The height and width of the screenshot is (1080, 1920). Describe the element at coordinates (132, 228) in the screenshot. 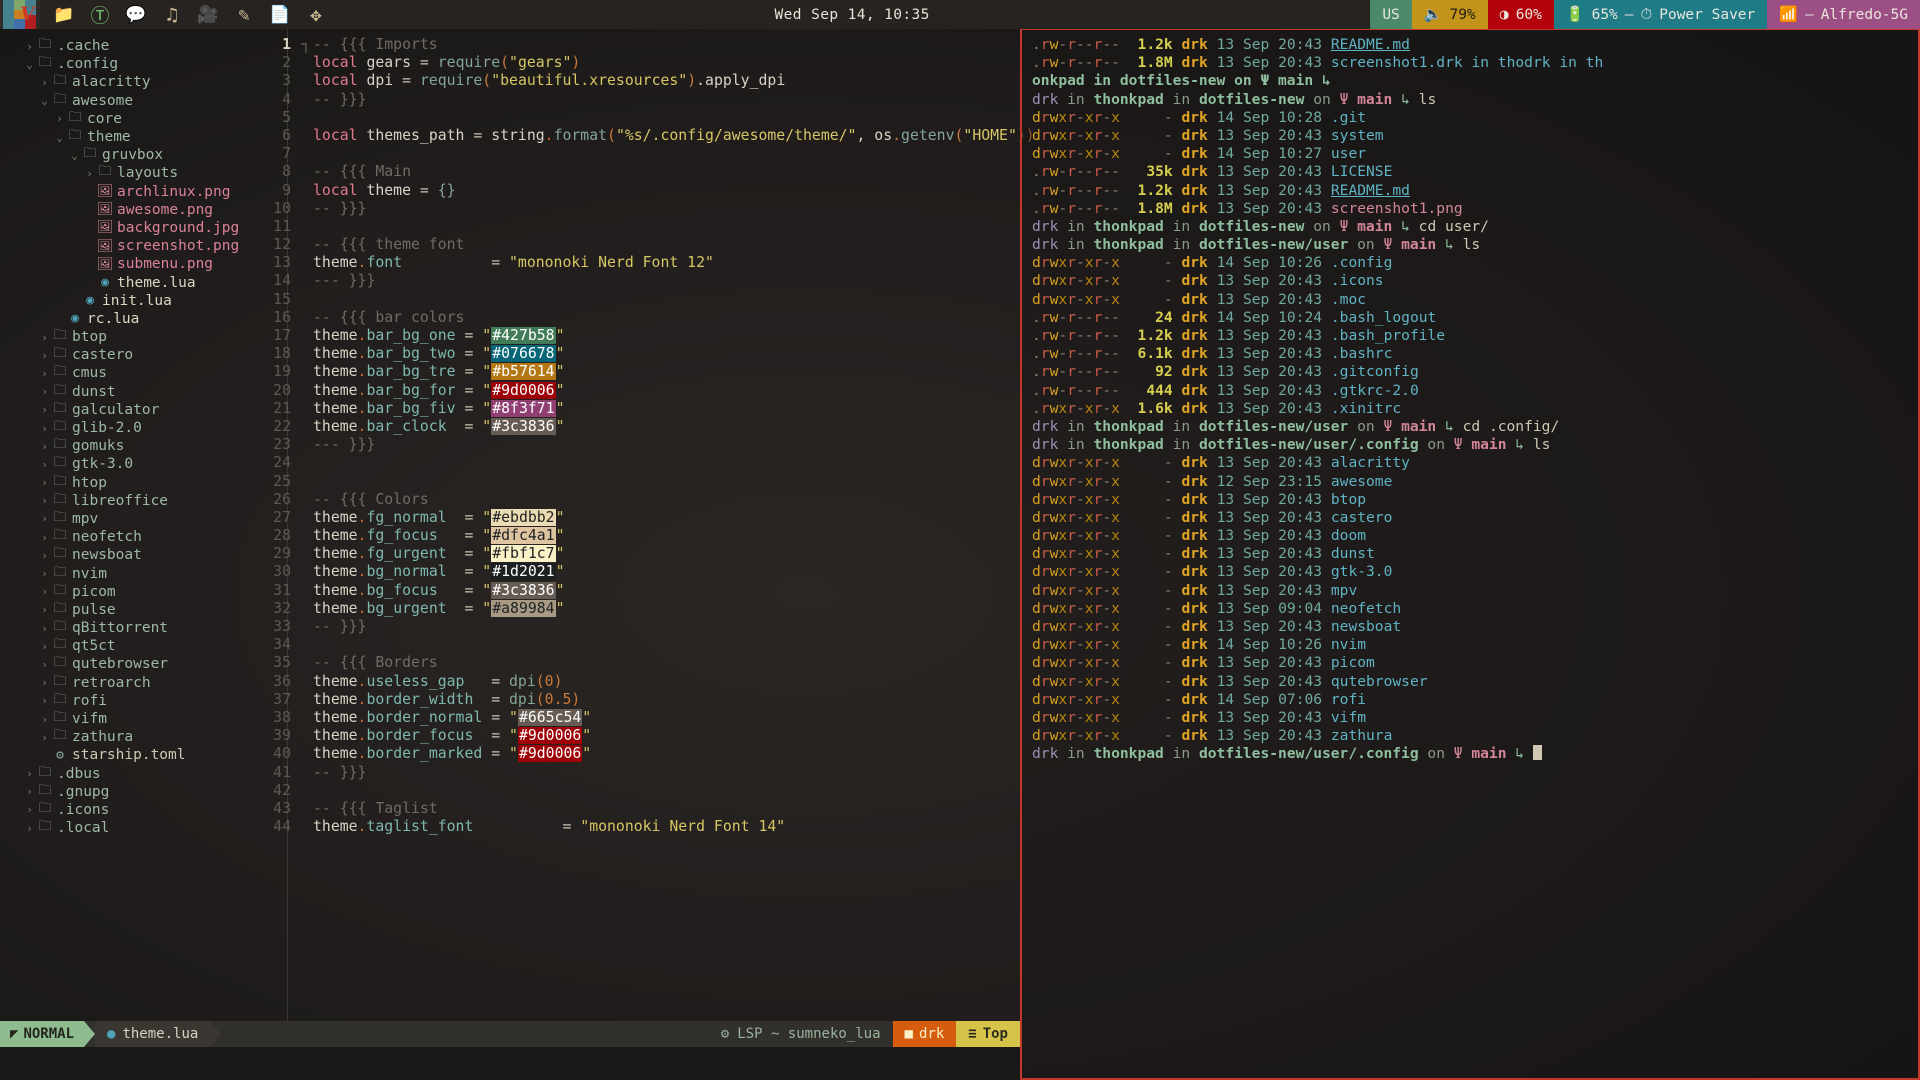

I see `tree-item-background-jpg: 🖼 background.jpg` at that location.